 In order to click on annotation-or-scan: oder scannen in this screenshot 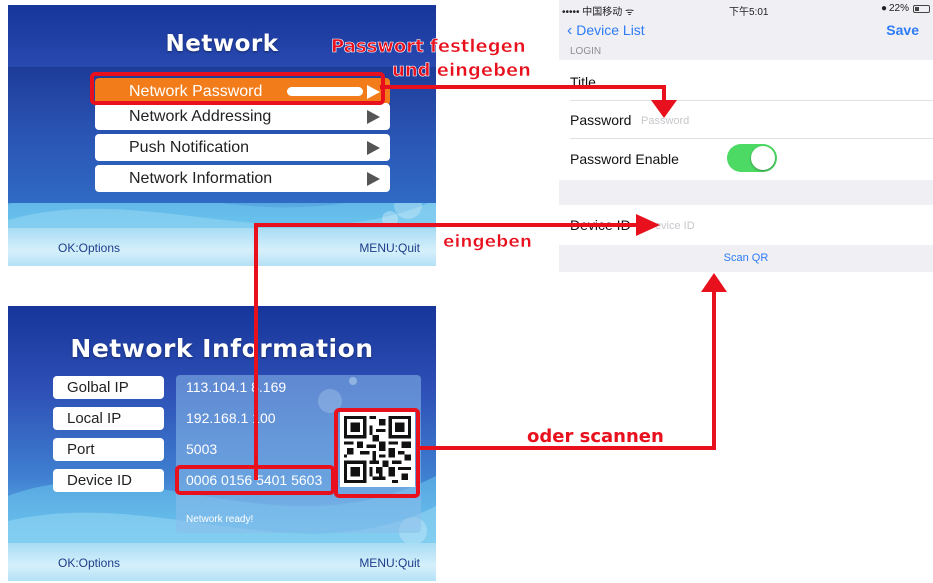, I will do `click(595, 436)`.